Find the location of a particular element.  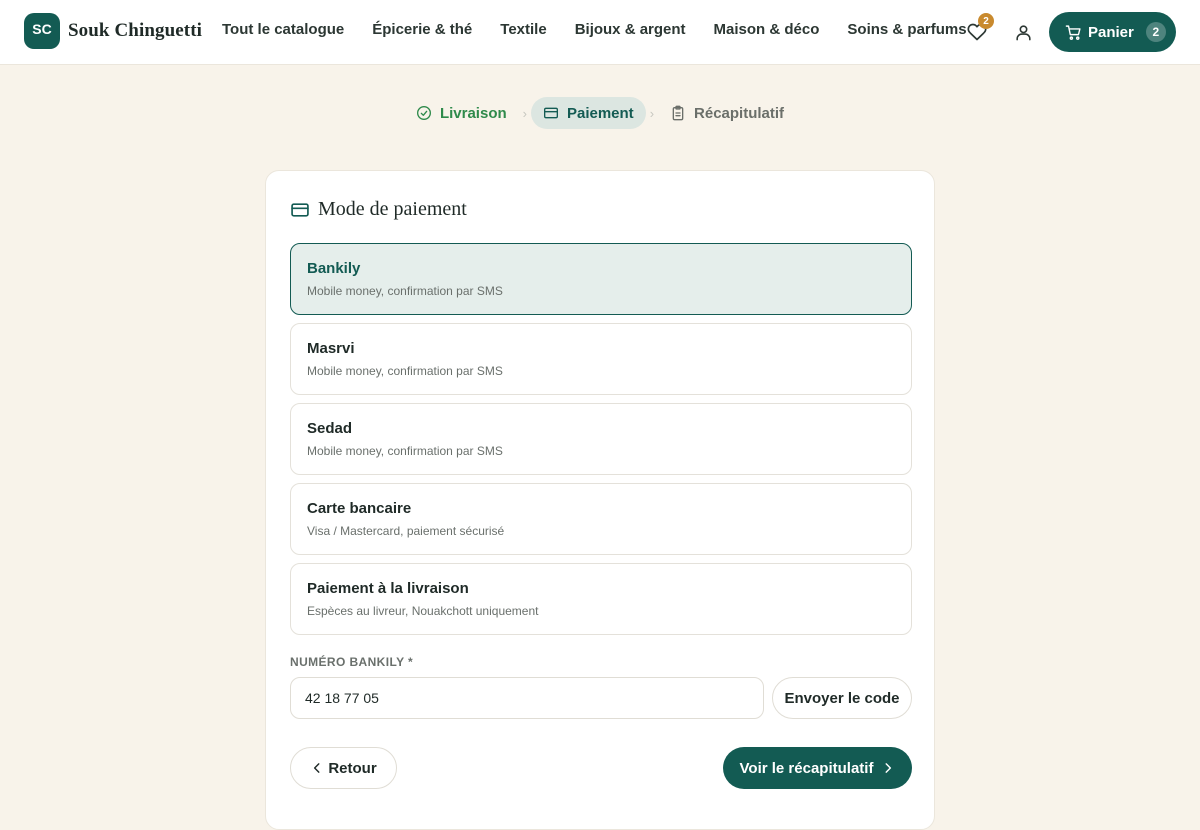

payment-option-name: Carte bancaire is located at coordinates (359, 508).